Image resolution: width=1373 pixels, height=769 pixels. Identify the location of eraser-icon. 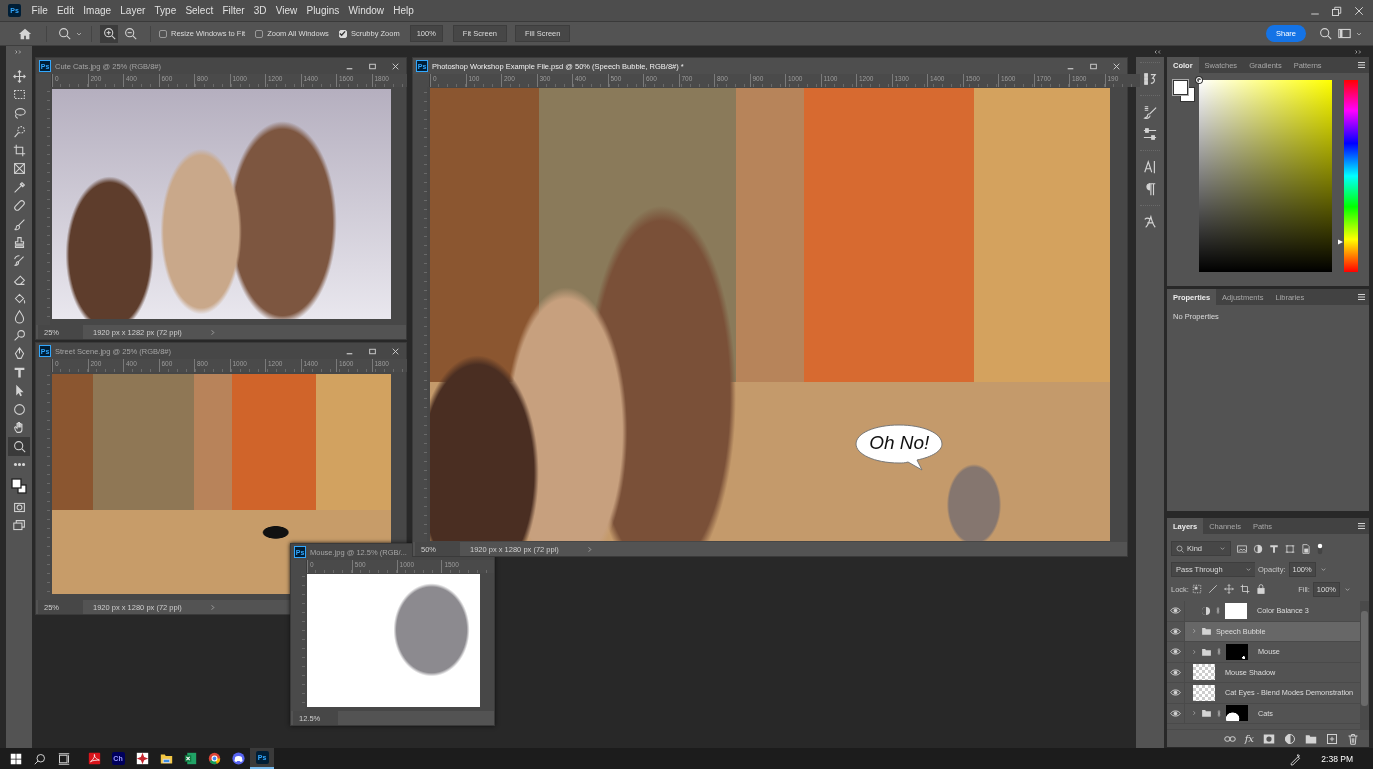
(19, 280).